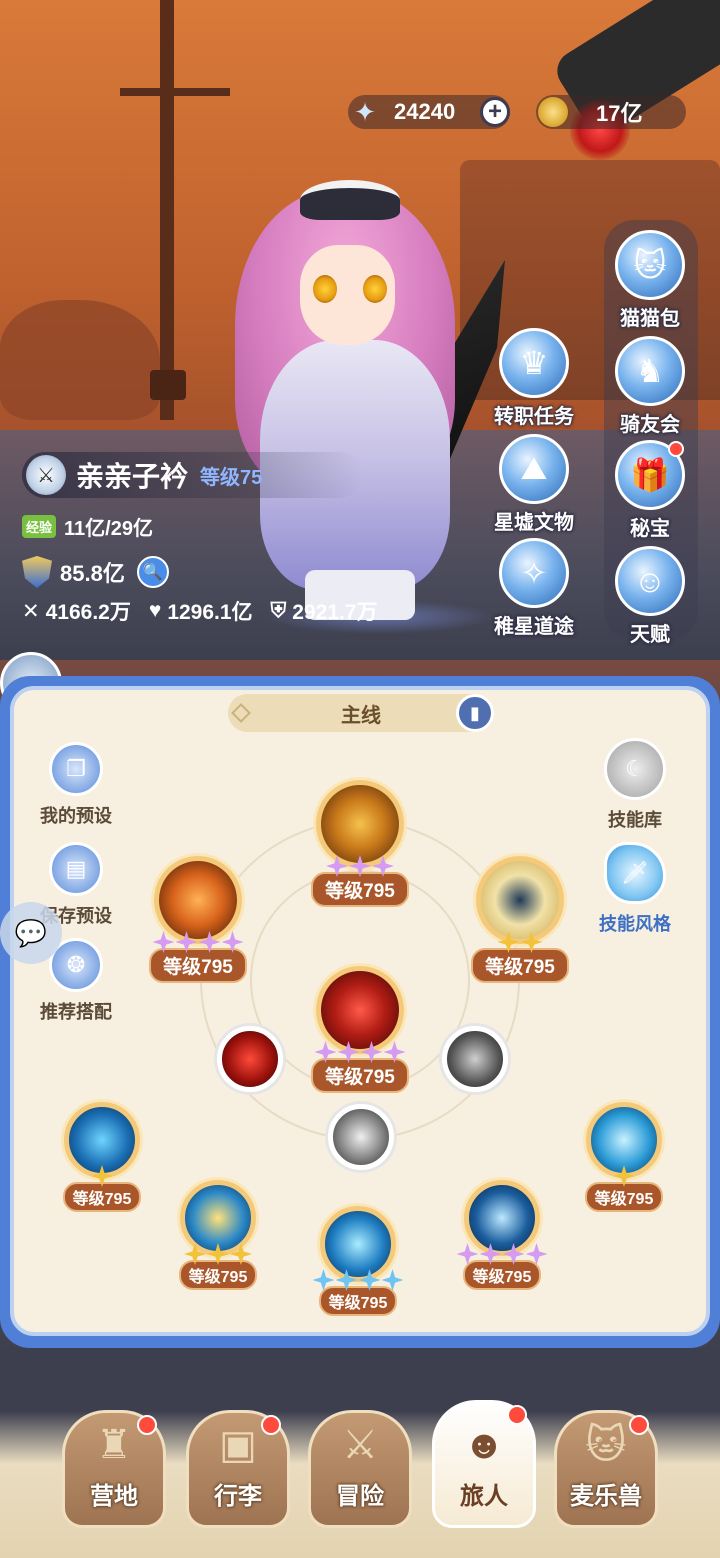 This screenshot has width=720, height=1558. What do you see at coordinates (606, 1469) in the screenshot?
I see `nav-pets: 🐱 麦乐兽` at bounding box center [606, 1469].